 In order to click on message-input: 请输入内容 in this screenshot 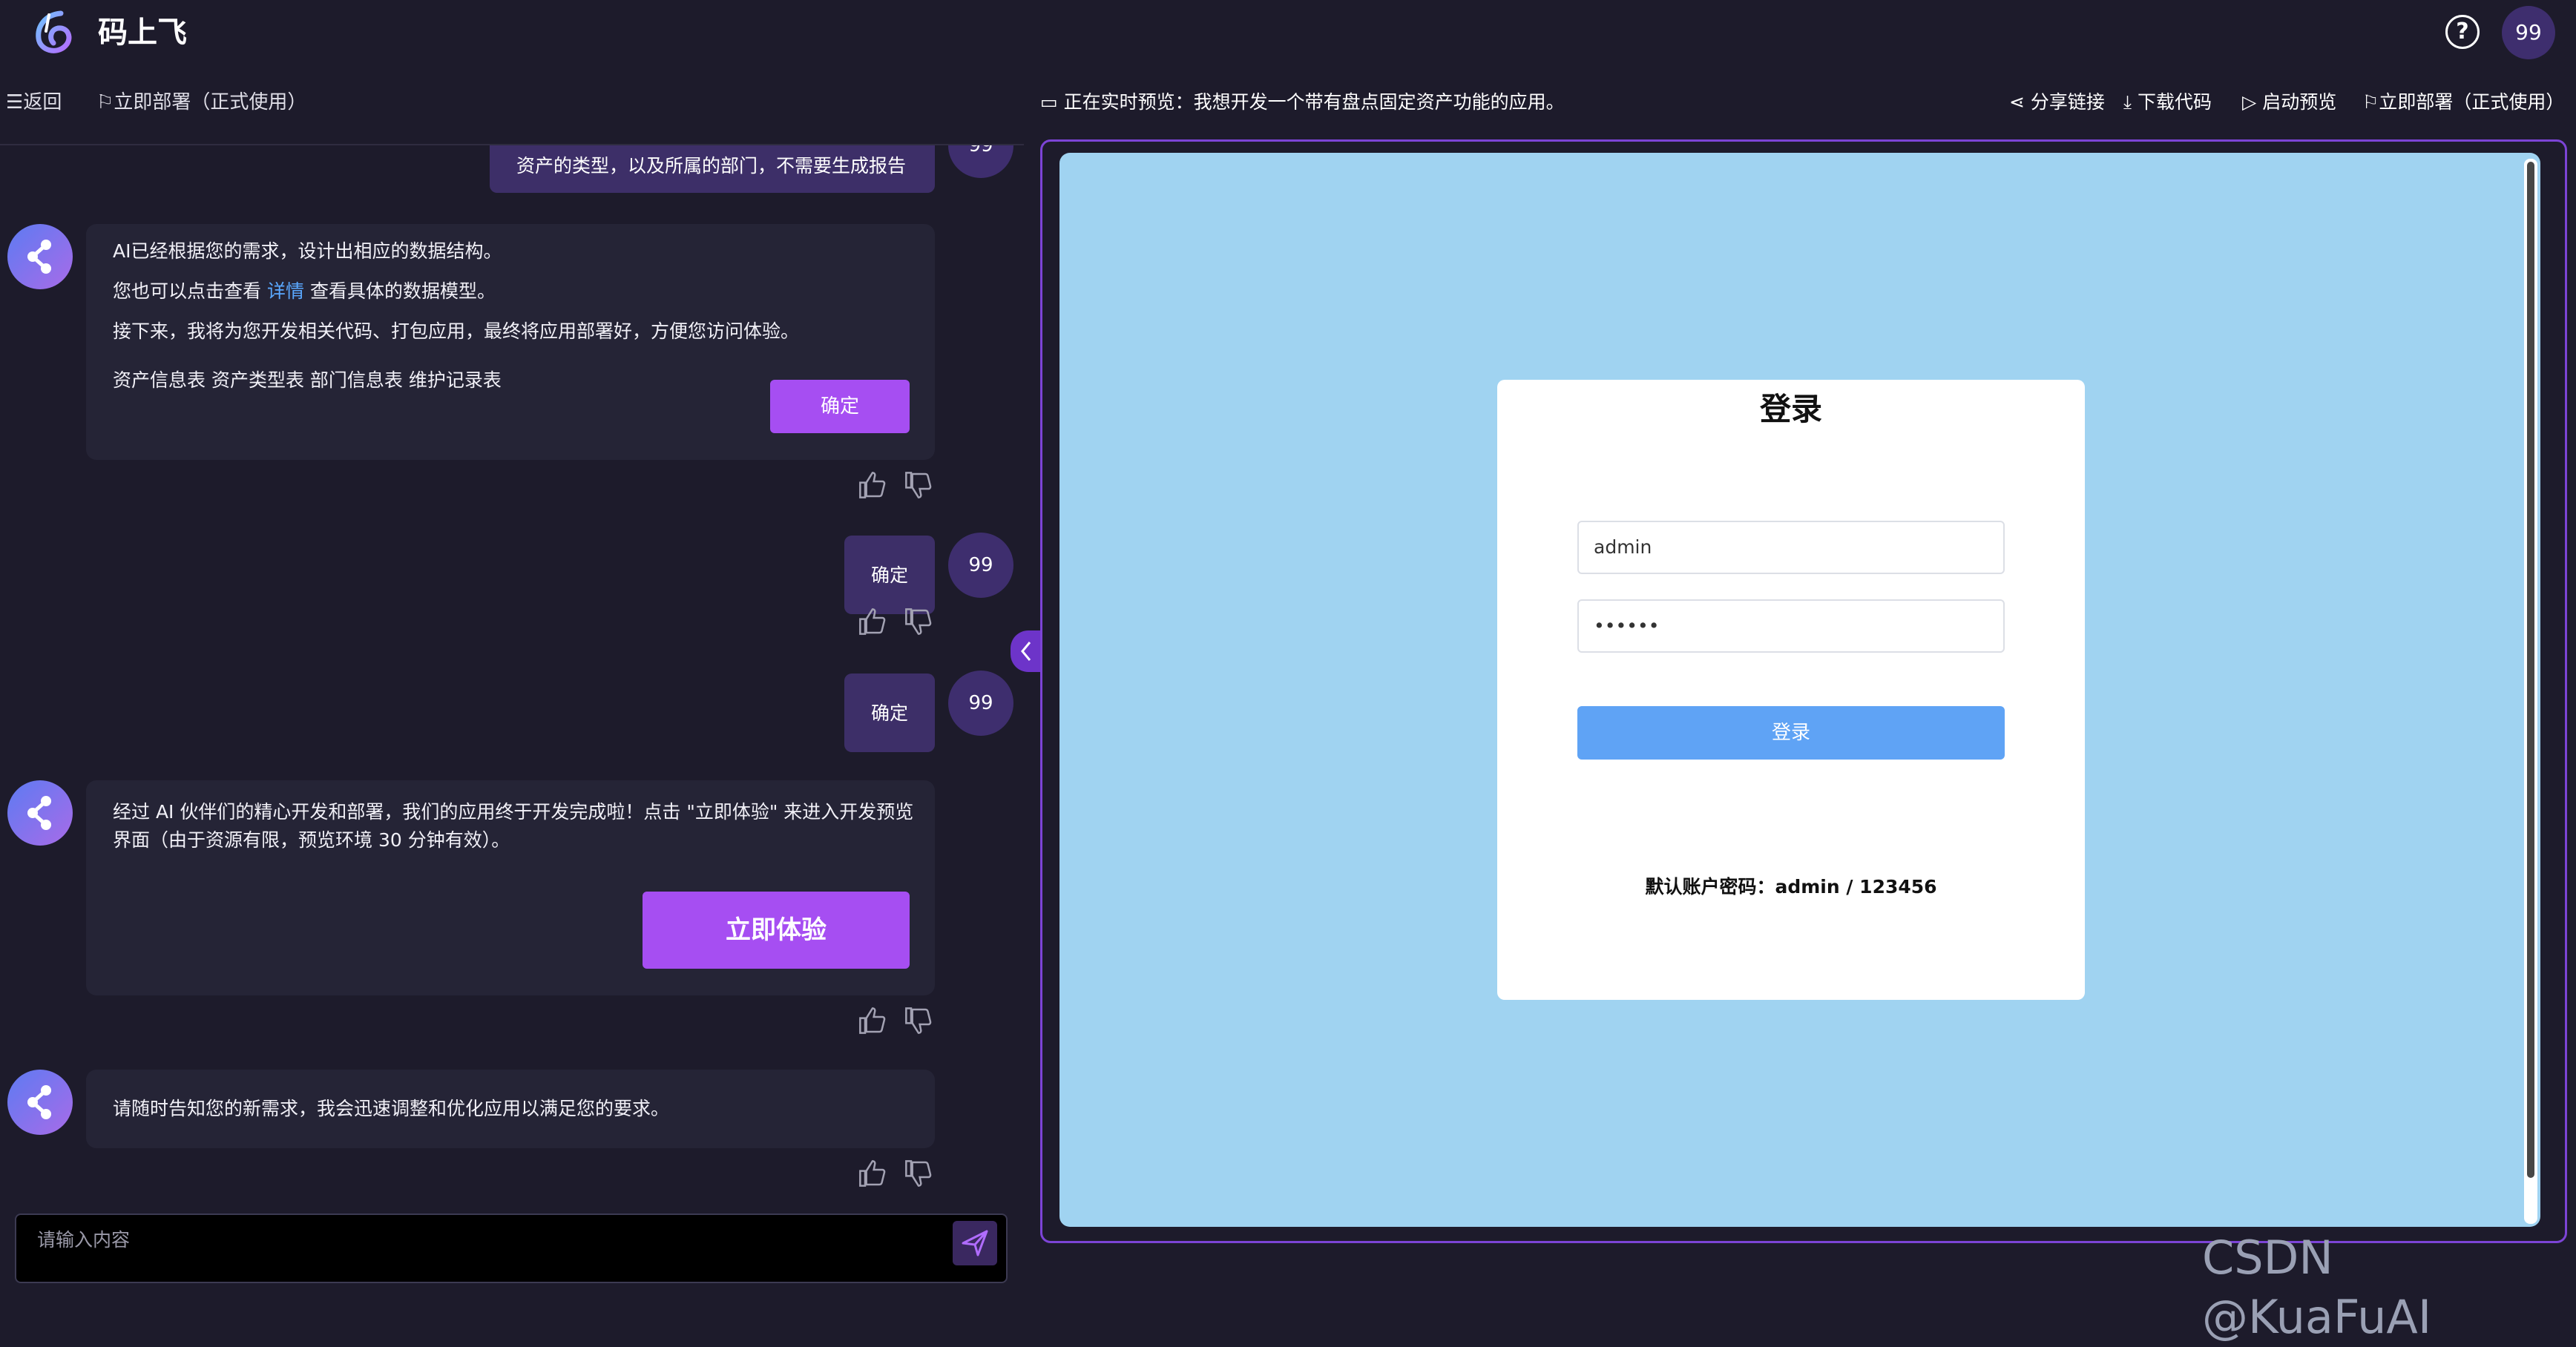, I will do `click(511, 1248)`.